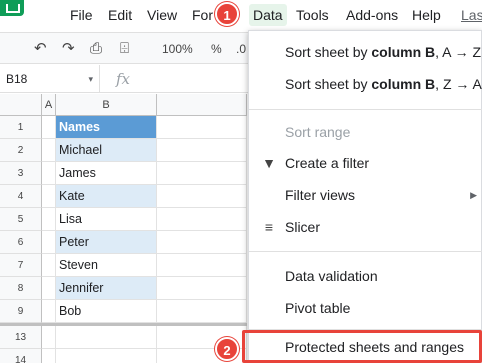  What do you see at coordinates (21, 127) in the screenshot?
I see `row-header: 1` at bounding box center [21, 127].